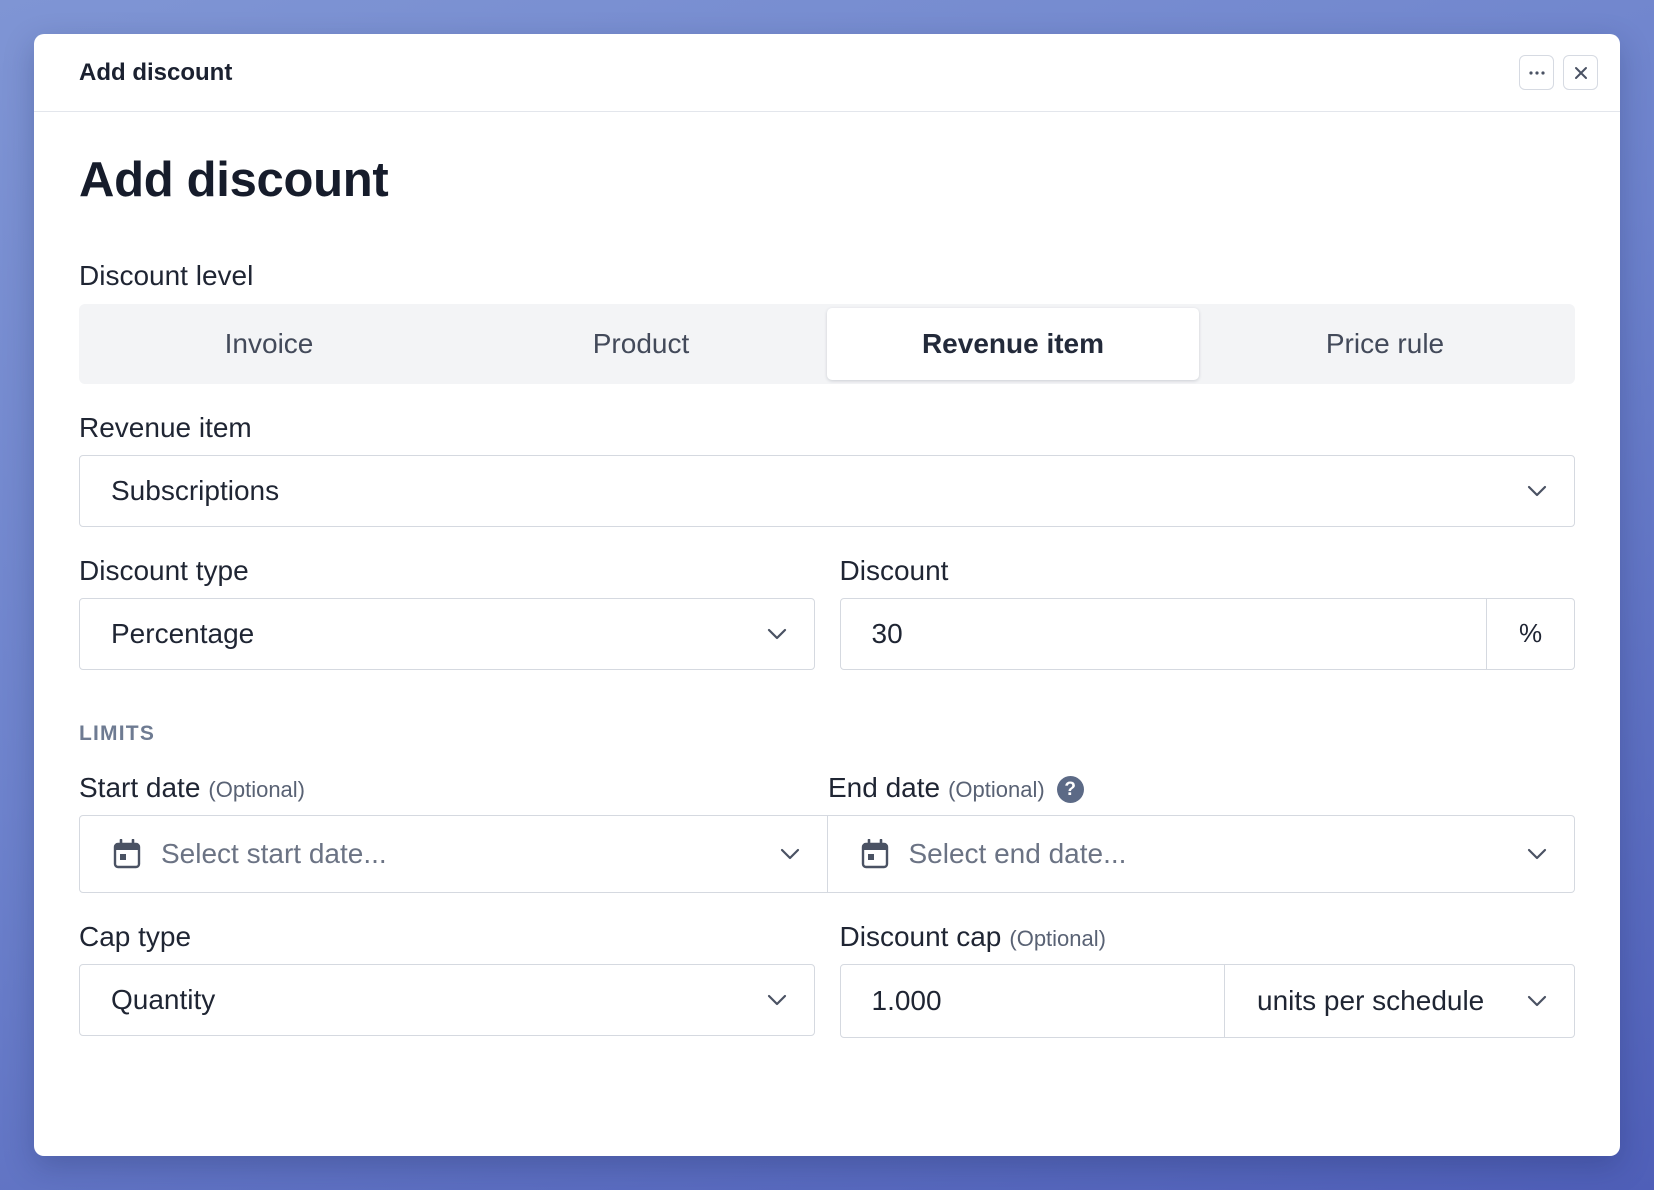 The width and height of the screenshot is (1654, 1190). What do you see at coordinates (1558, 72) in the screenshot?
I see `header-actions` at bounding box center [1558, 72].